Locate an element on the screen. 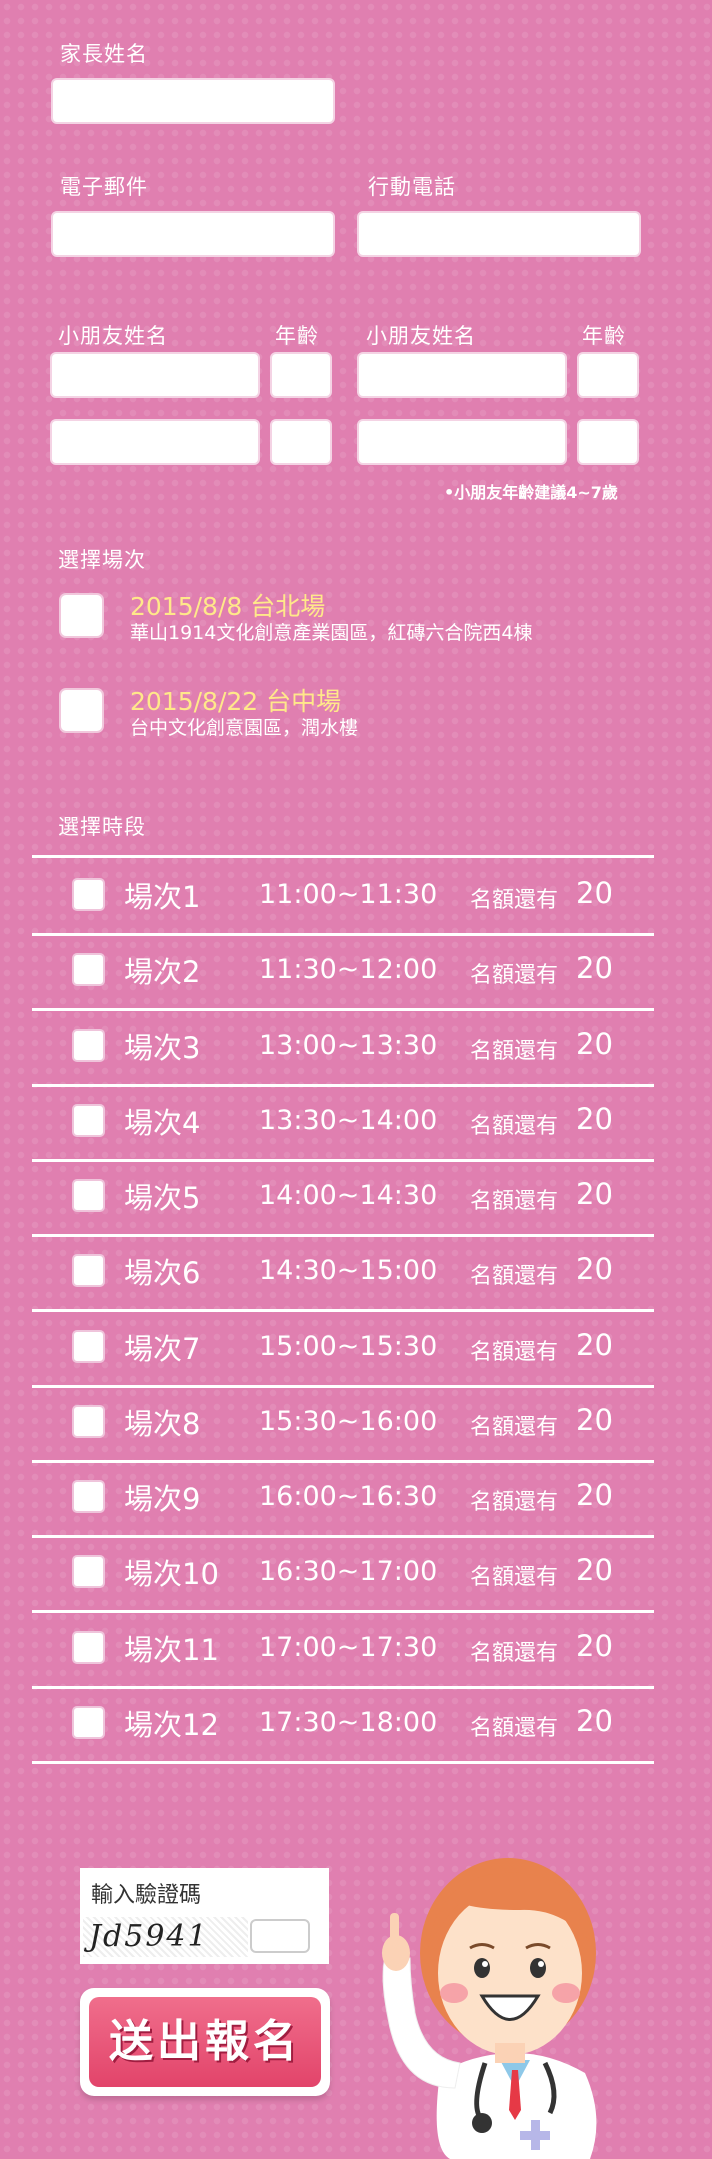 This screenshot has height=2159, width=712. timeslot-time: 15:30~16:00 is located at coordinates (348, 1421).